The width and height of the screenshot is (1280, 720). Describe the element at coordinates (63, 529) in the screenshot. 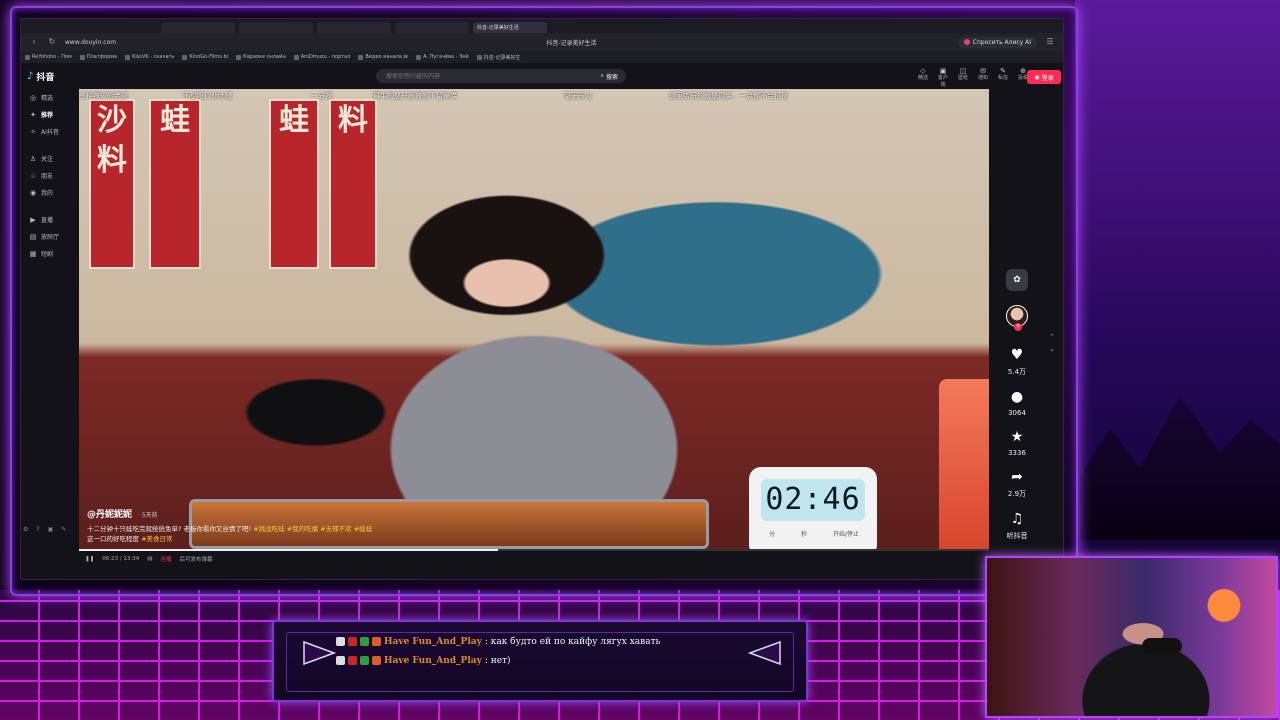

I see `feedback-icon: ✎` at that location.